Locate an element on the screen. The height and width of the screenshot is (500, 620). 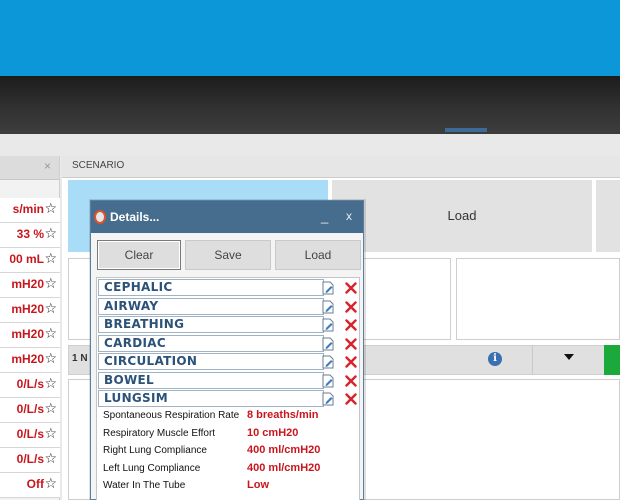
minimize-icon: _ is located at coordinates (324, 216).